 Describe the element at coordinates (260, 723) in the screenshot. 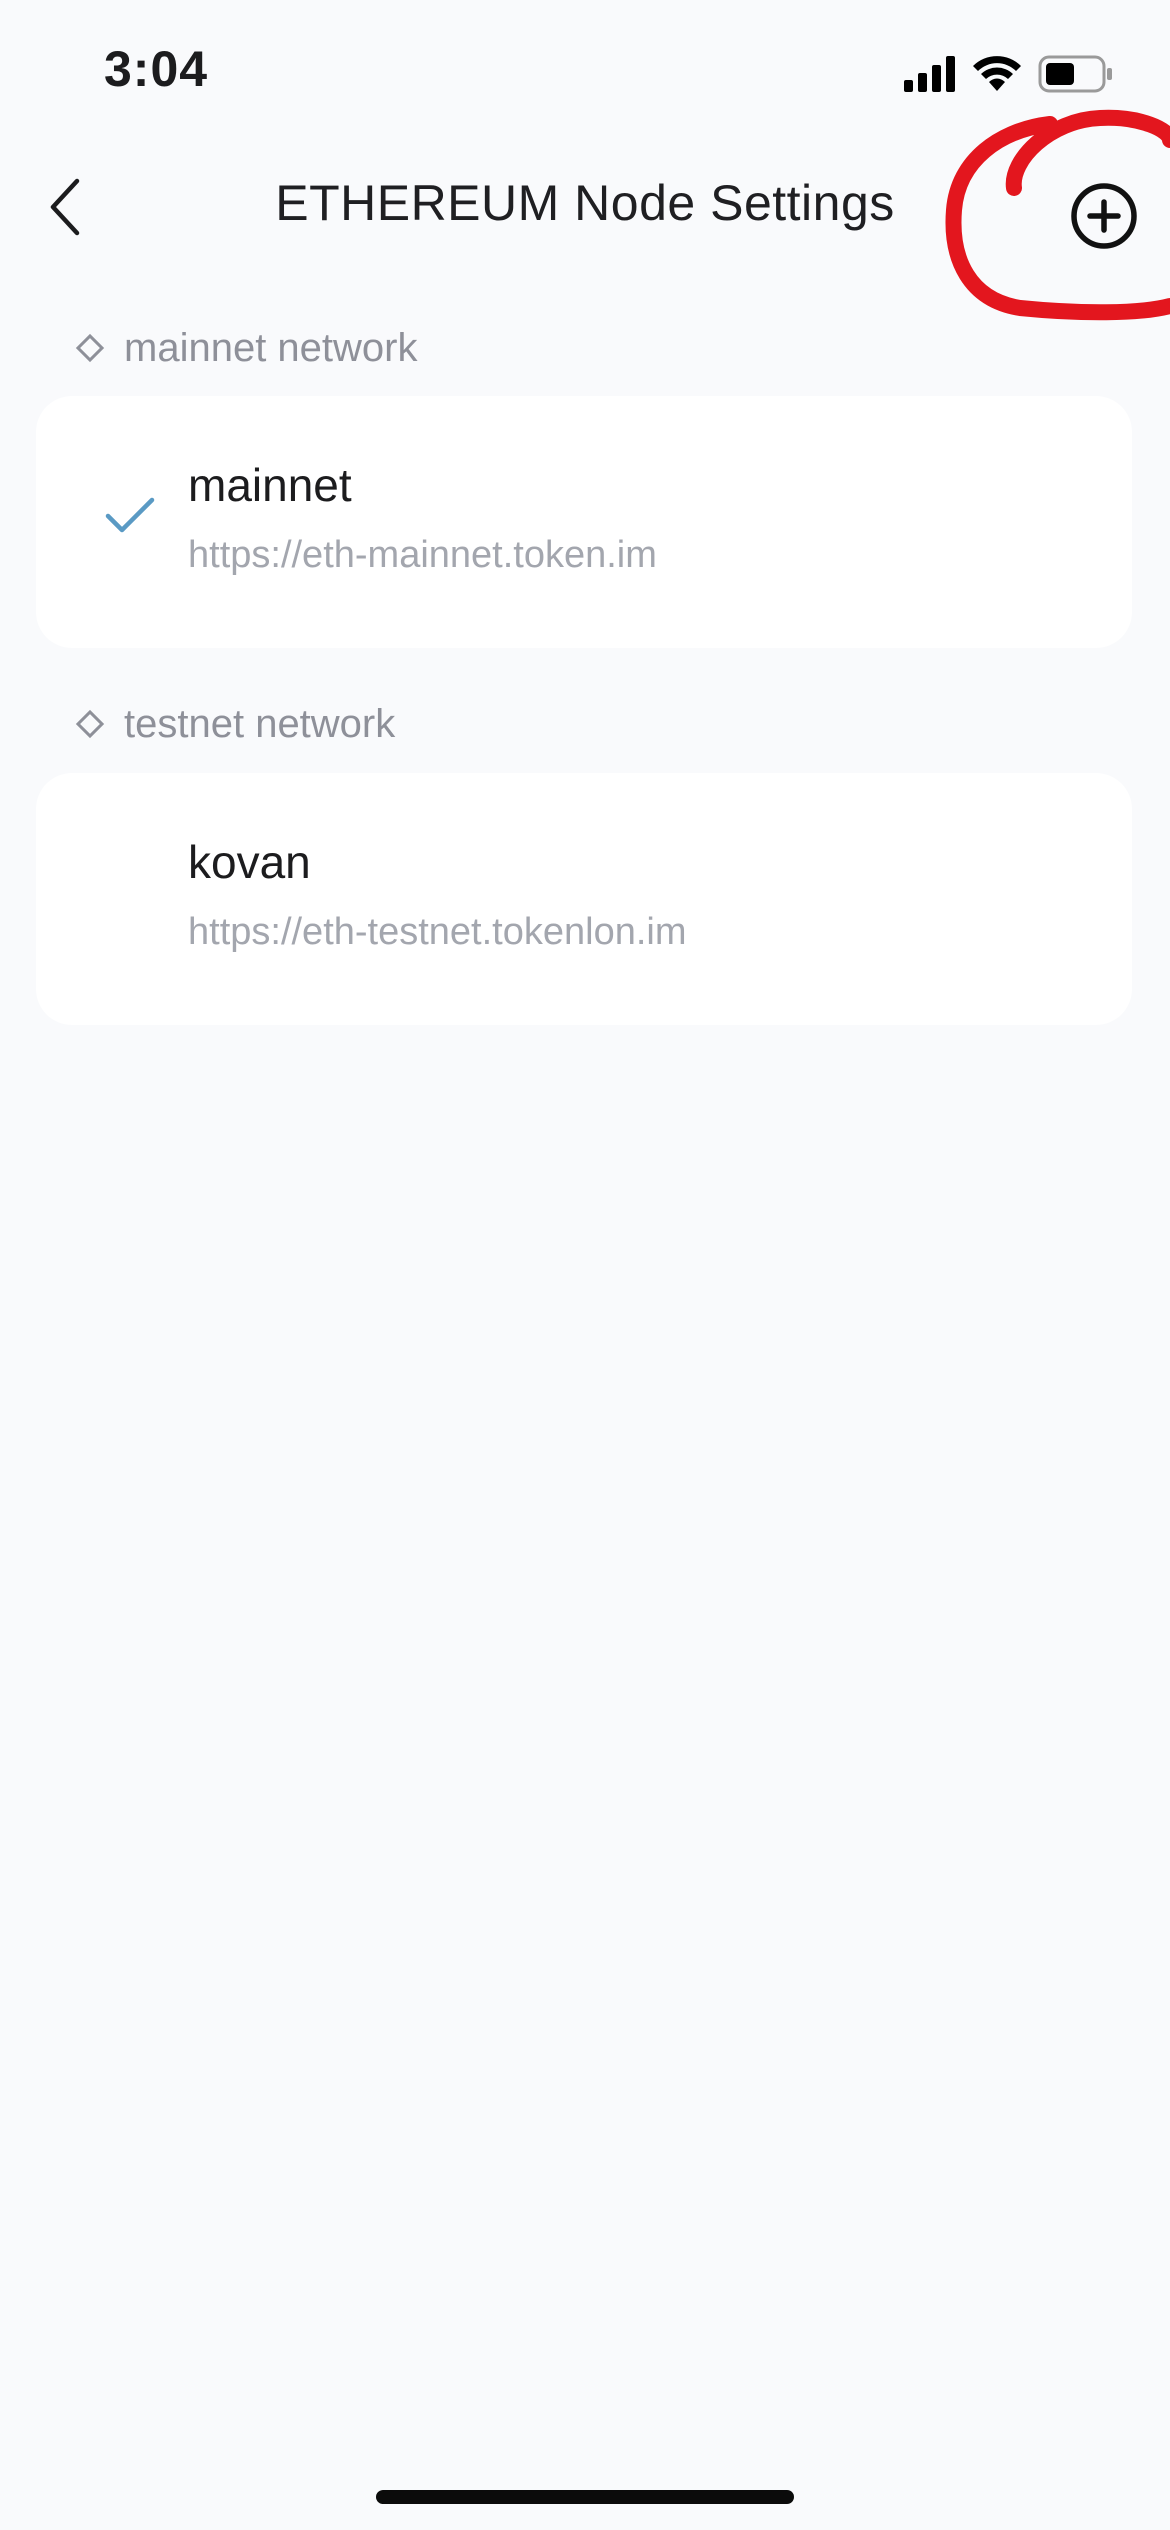

I see `section-label: testnet network` at that location.